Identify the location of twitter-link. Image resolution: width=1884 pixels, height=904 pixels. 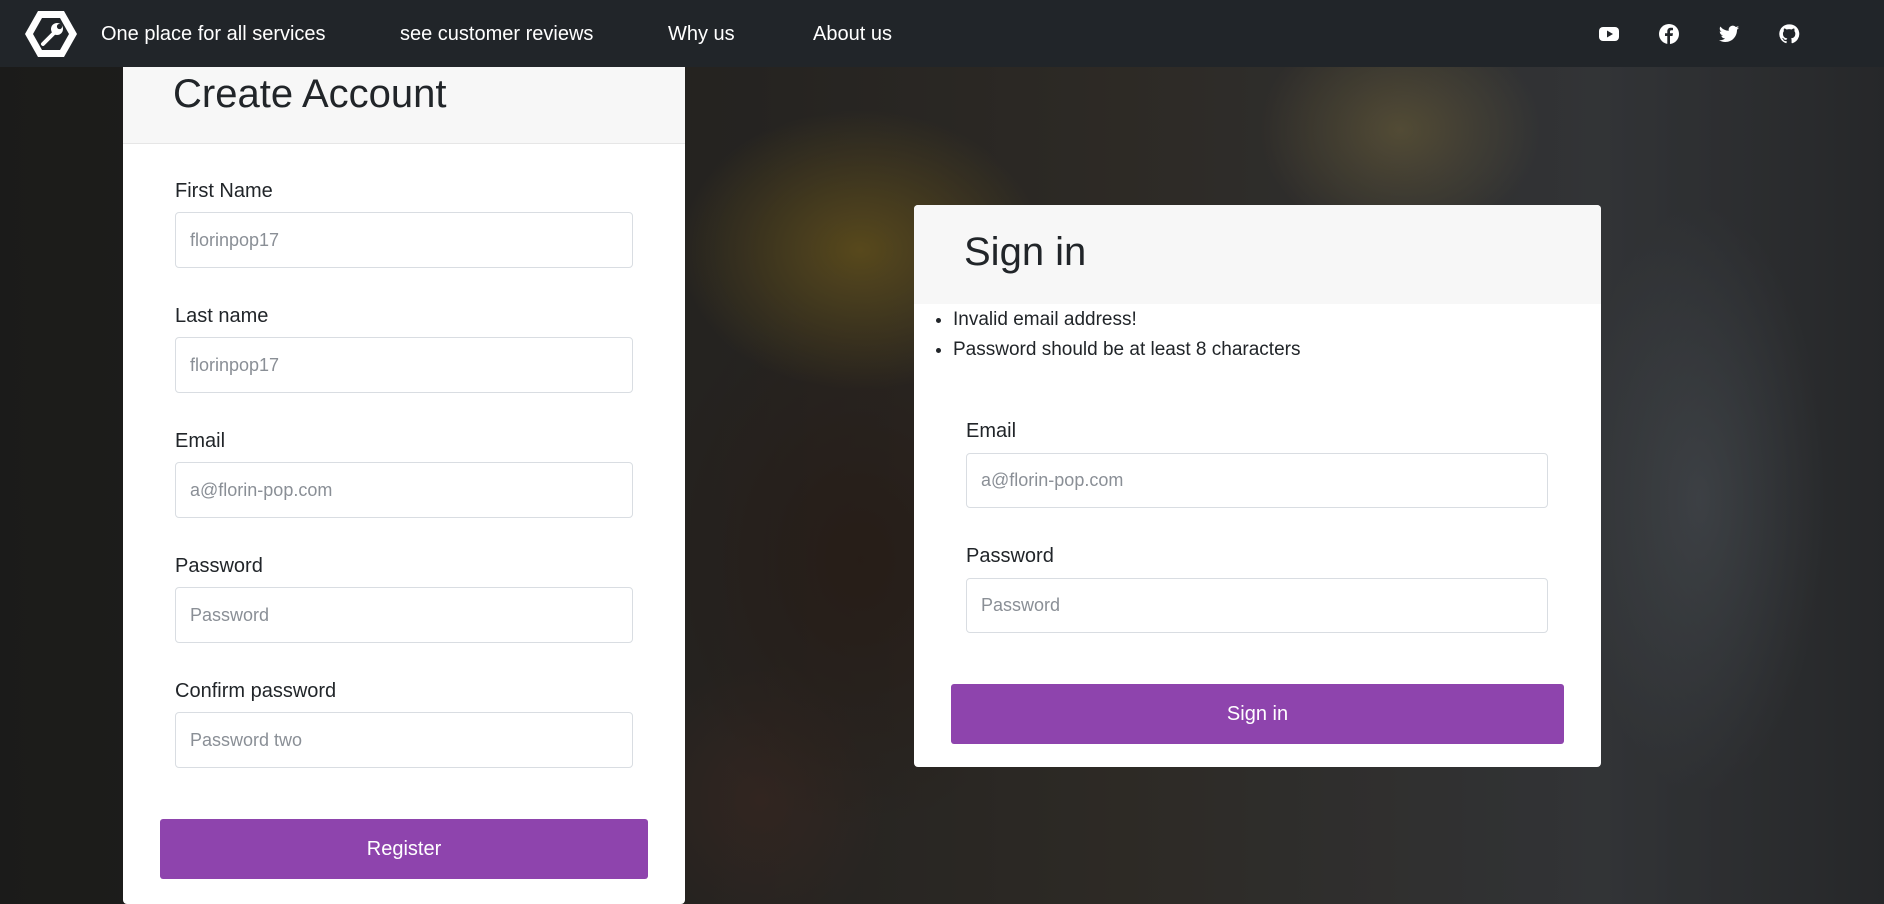
(1729, 34).